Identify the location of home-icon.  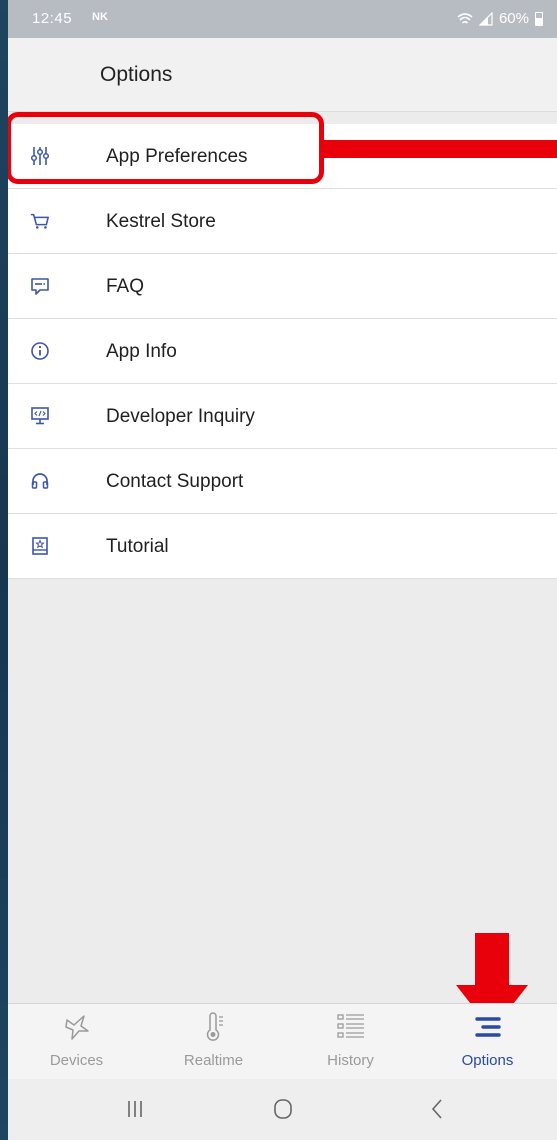
(283, 1109).